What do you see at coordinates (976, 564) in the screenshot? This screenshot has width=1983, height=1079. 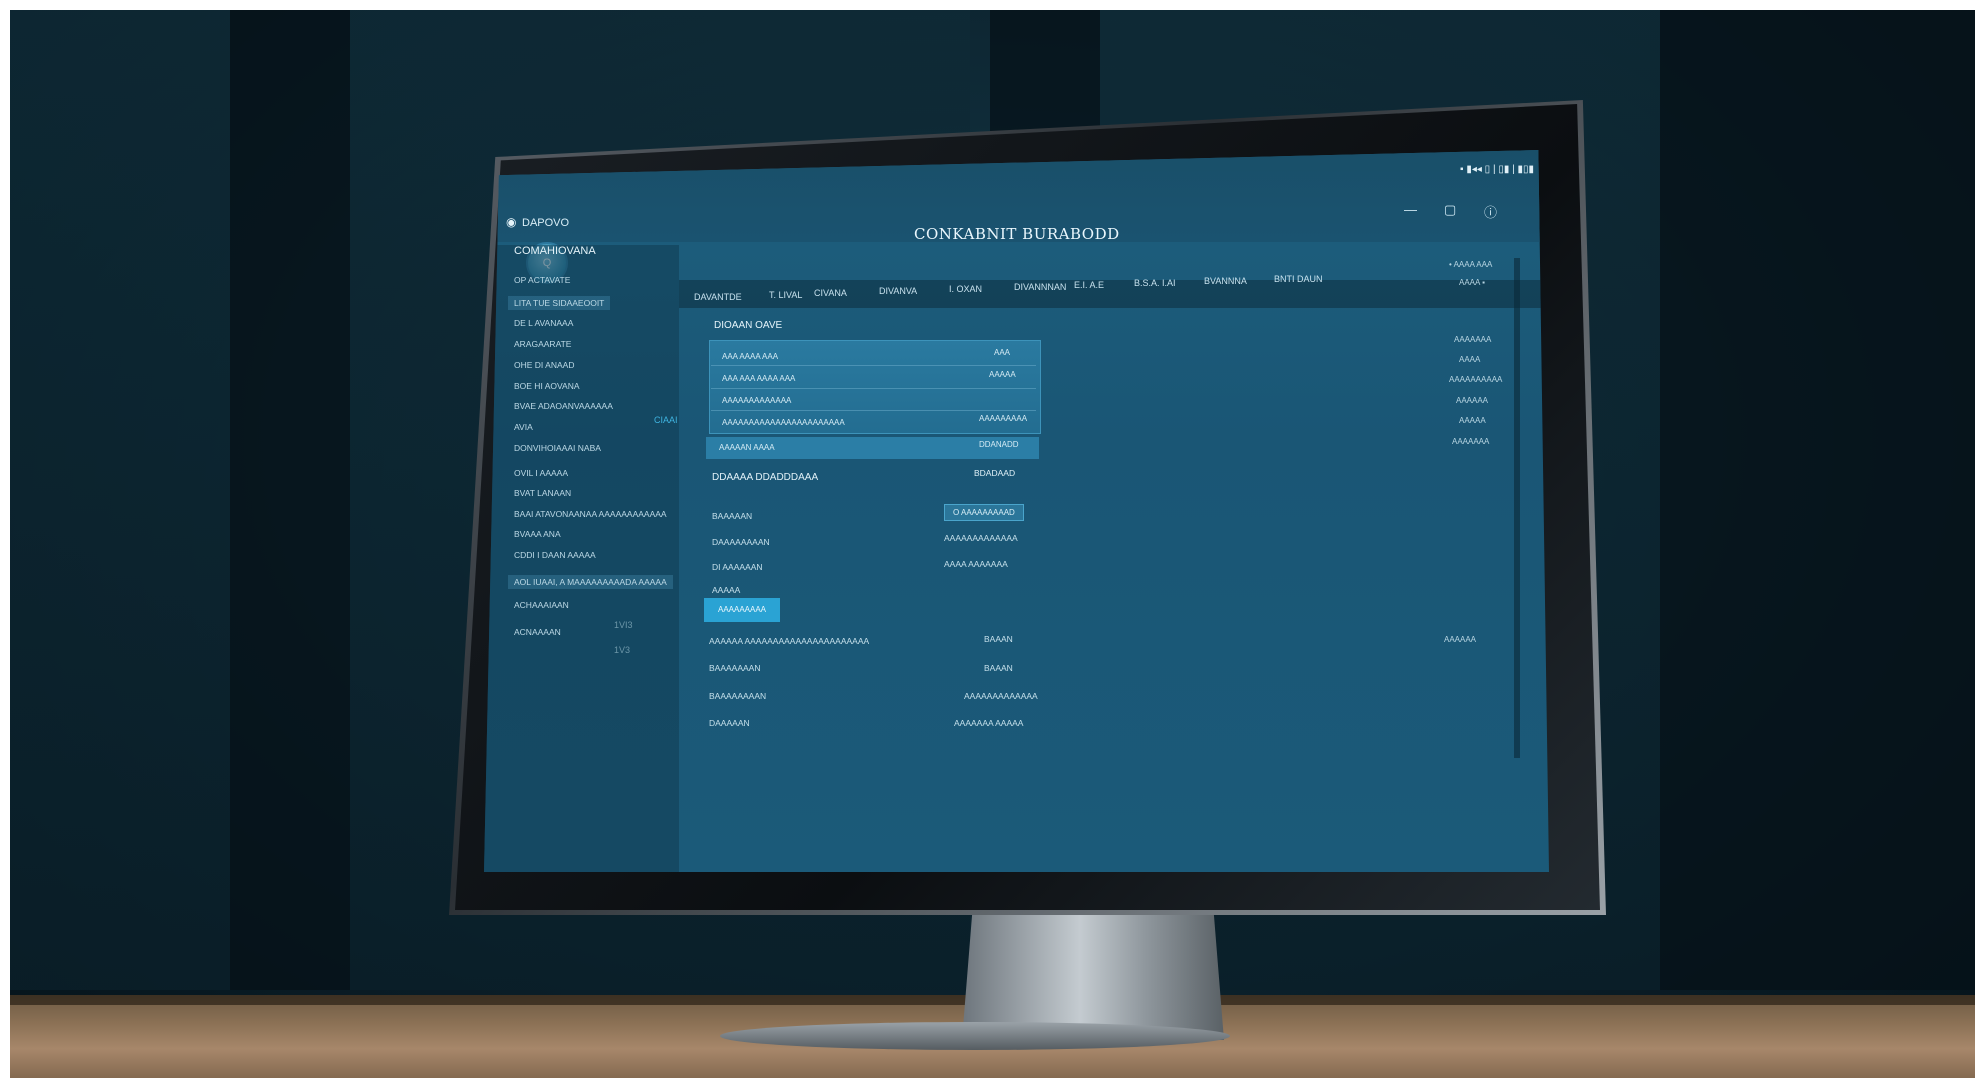 I see `field-value: AAAA AAAAAAA` at bounding box center [976, 564].